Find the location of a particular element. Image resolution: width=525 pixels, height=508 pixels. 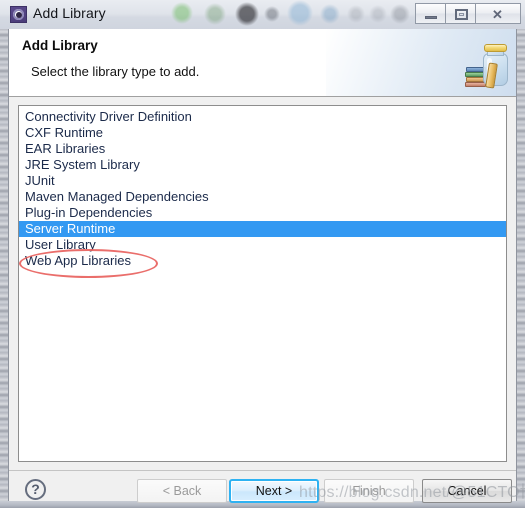

footer-button-bar: ? < Back Next > Finish Cancel is located at coordinates (262, 487).